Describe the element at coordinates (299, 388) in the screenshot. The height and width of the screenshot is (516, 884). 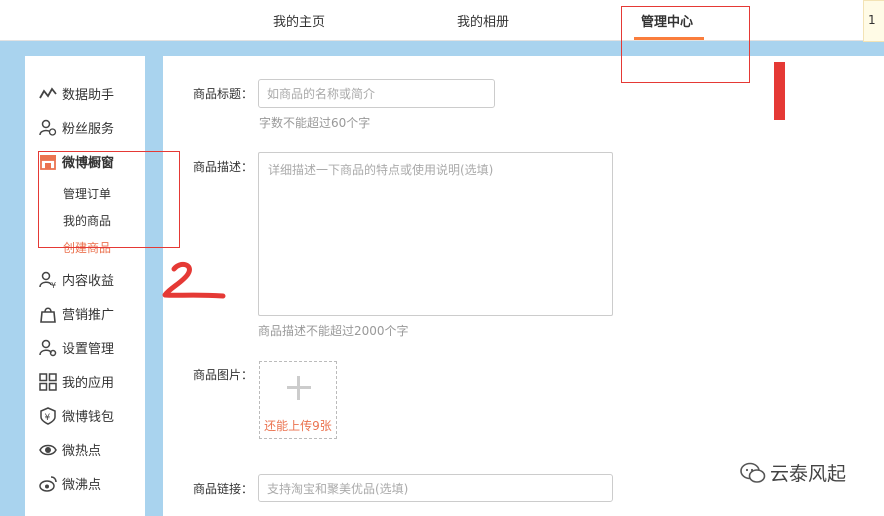
I see `plus-icon` at that location.